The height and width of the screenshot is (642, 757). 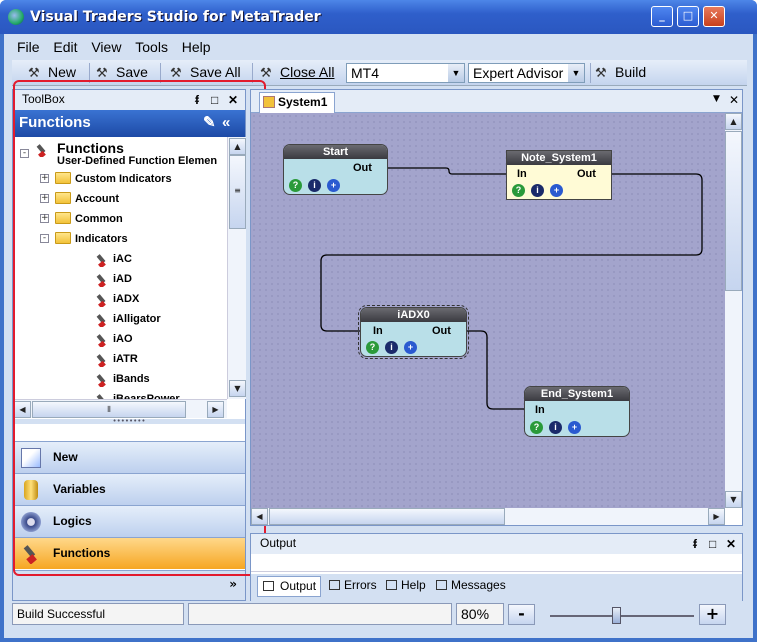 I want to click on menu-file: File, so click(x=28, y=45).